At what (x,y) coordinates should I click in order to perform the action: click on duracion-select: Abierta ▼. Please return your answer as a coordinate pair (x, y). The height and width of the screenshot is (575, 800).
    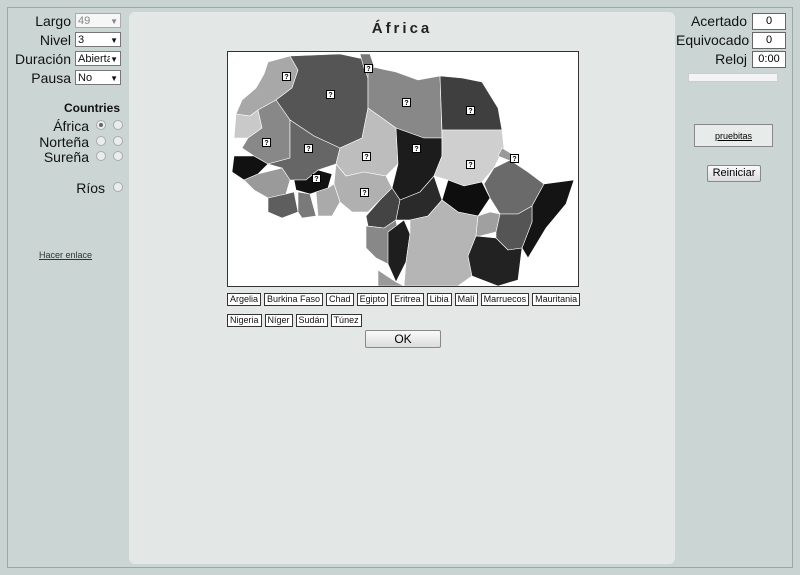
    Looking at the image, I should click on (98, 58).